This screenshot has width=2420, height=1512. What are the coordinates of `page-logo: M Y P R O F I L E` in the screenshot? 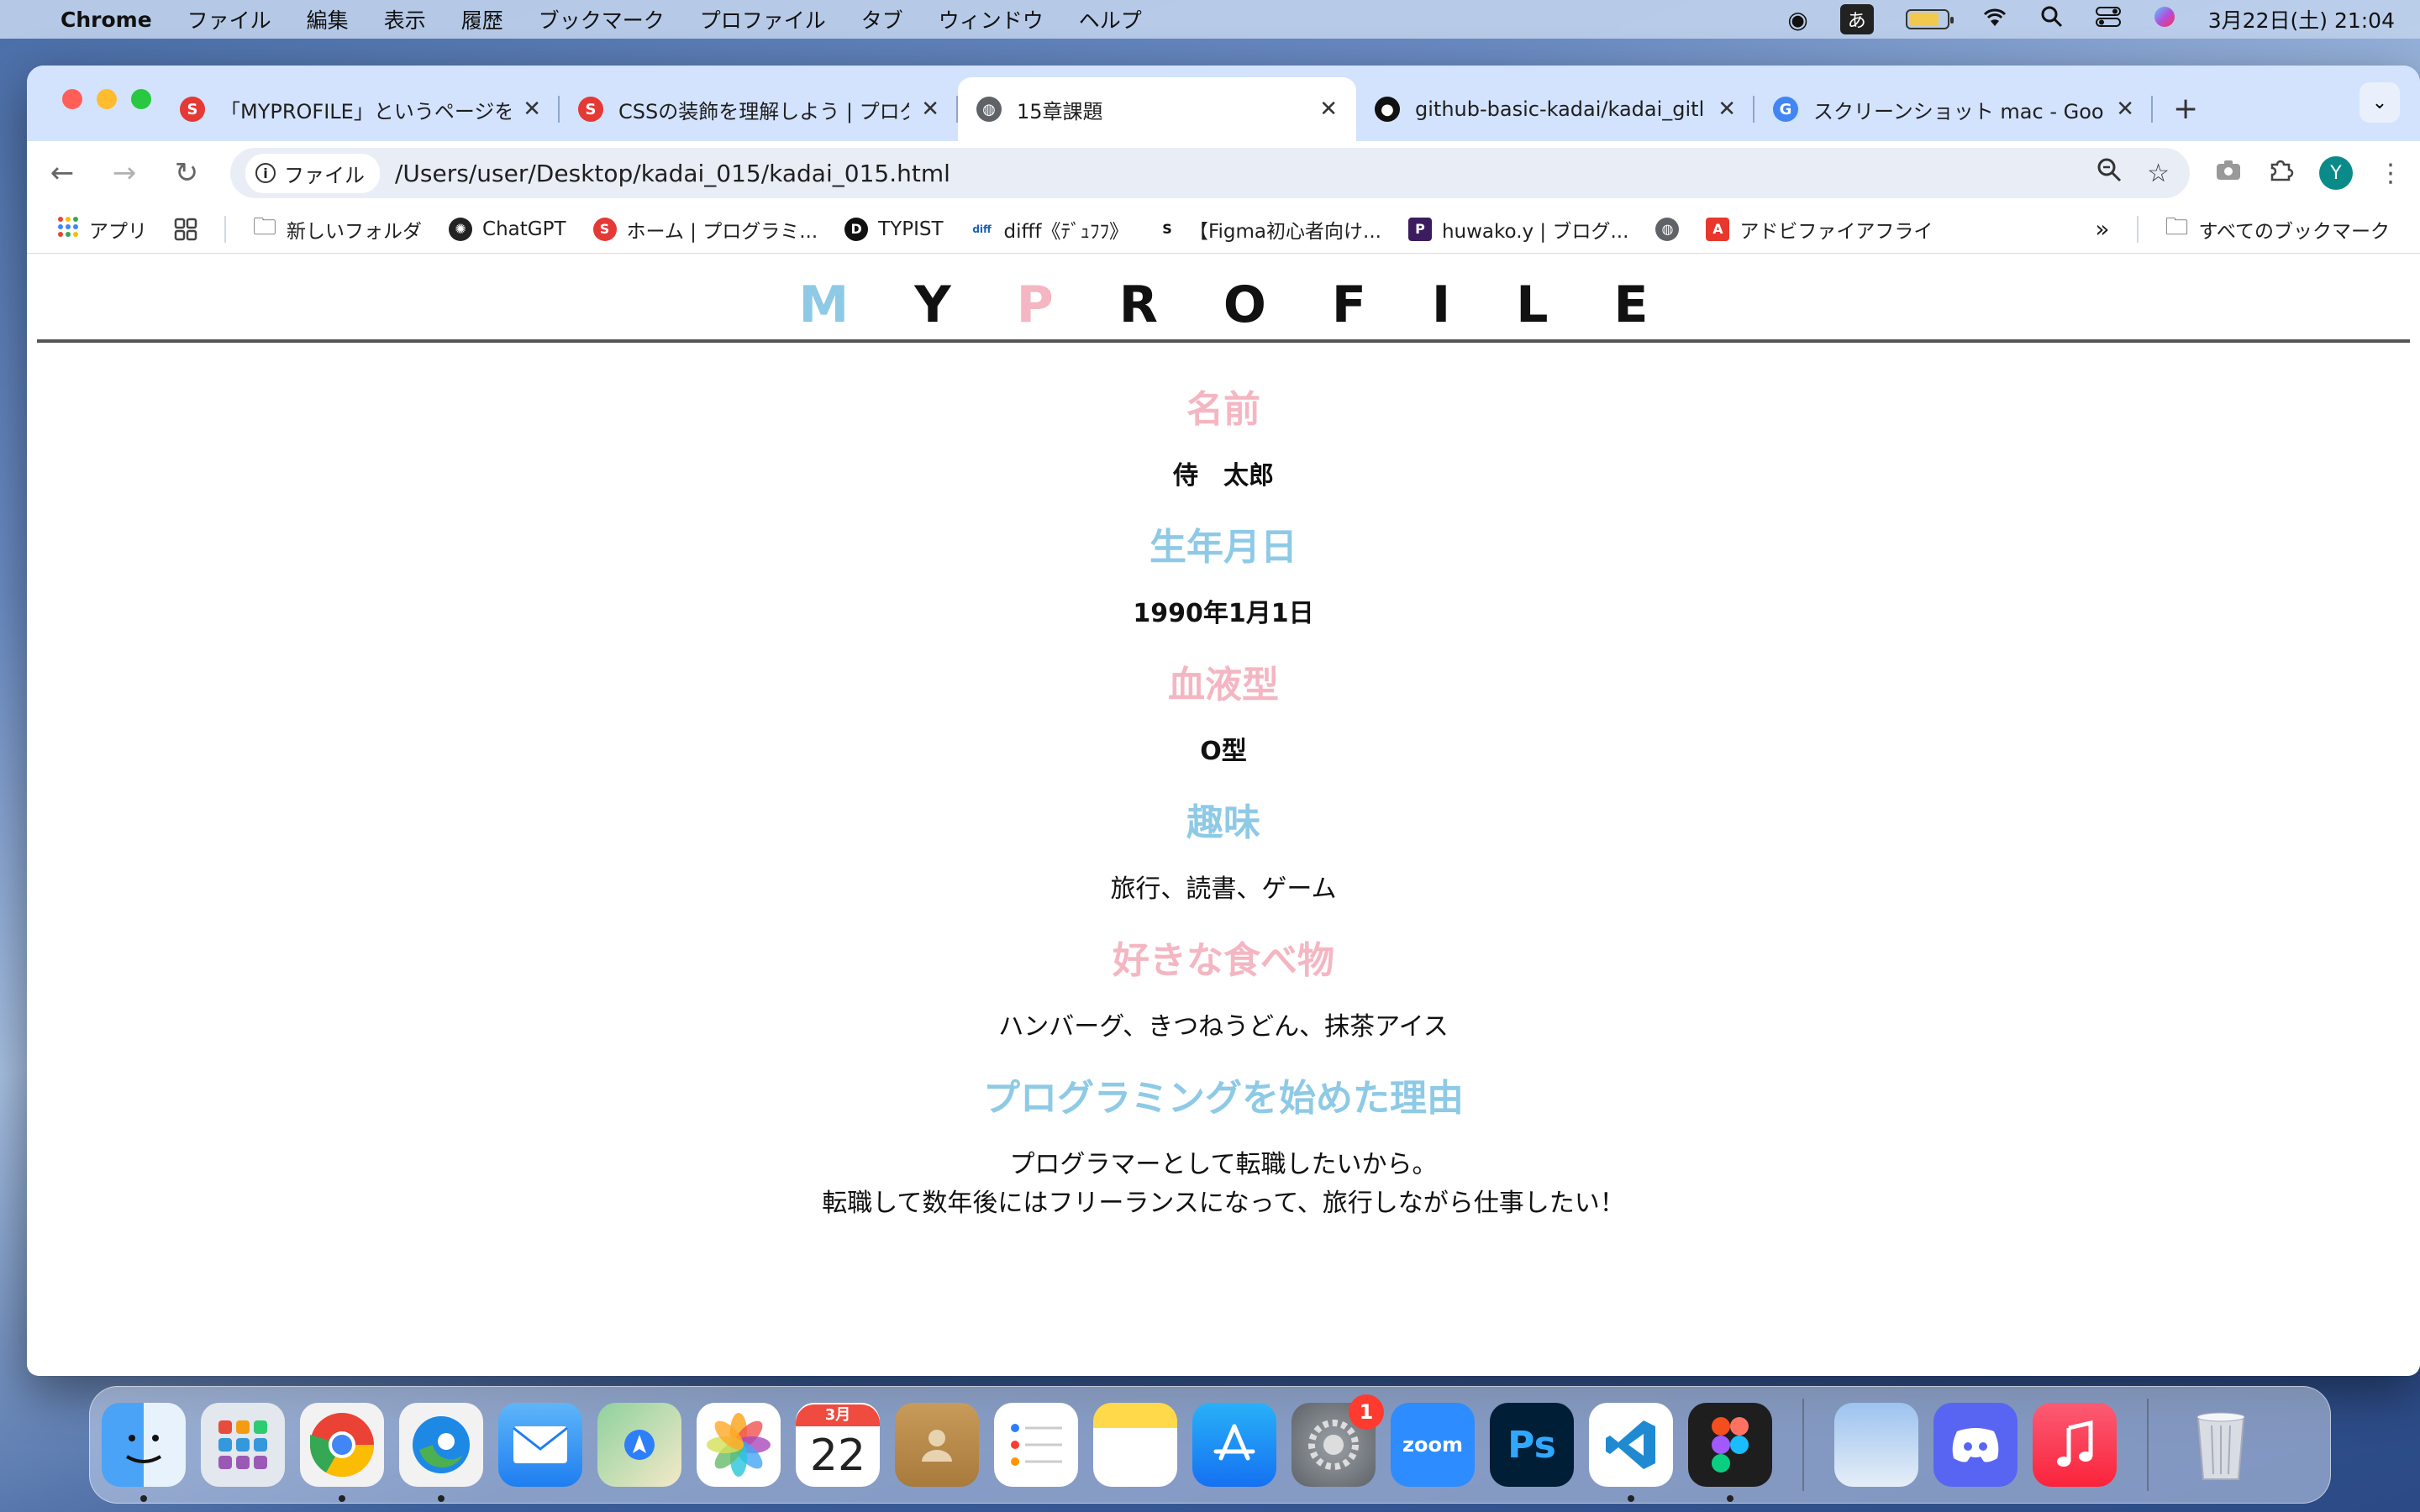 It's located at (1224, 305).